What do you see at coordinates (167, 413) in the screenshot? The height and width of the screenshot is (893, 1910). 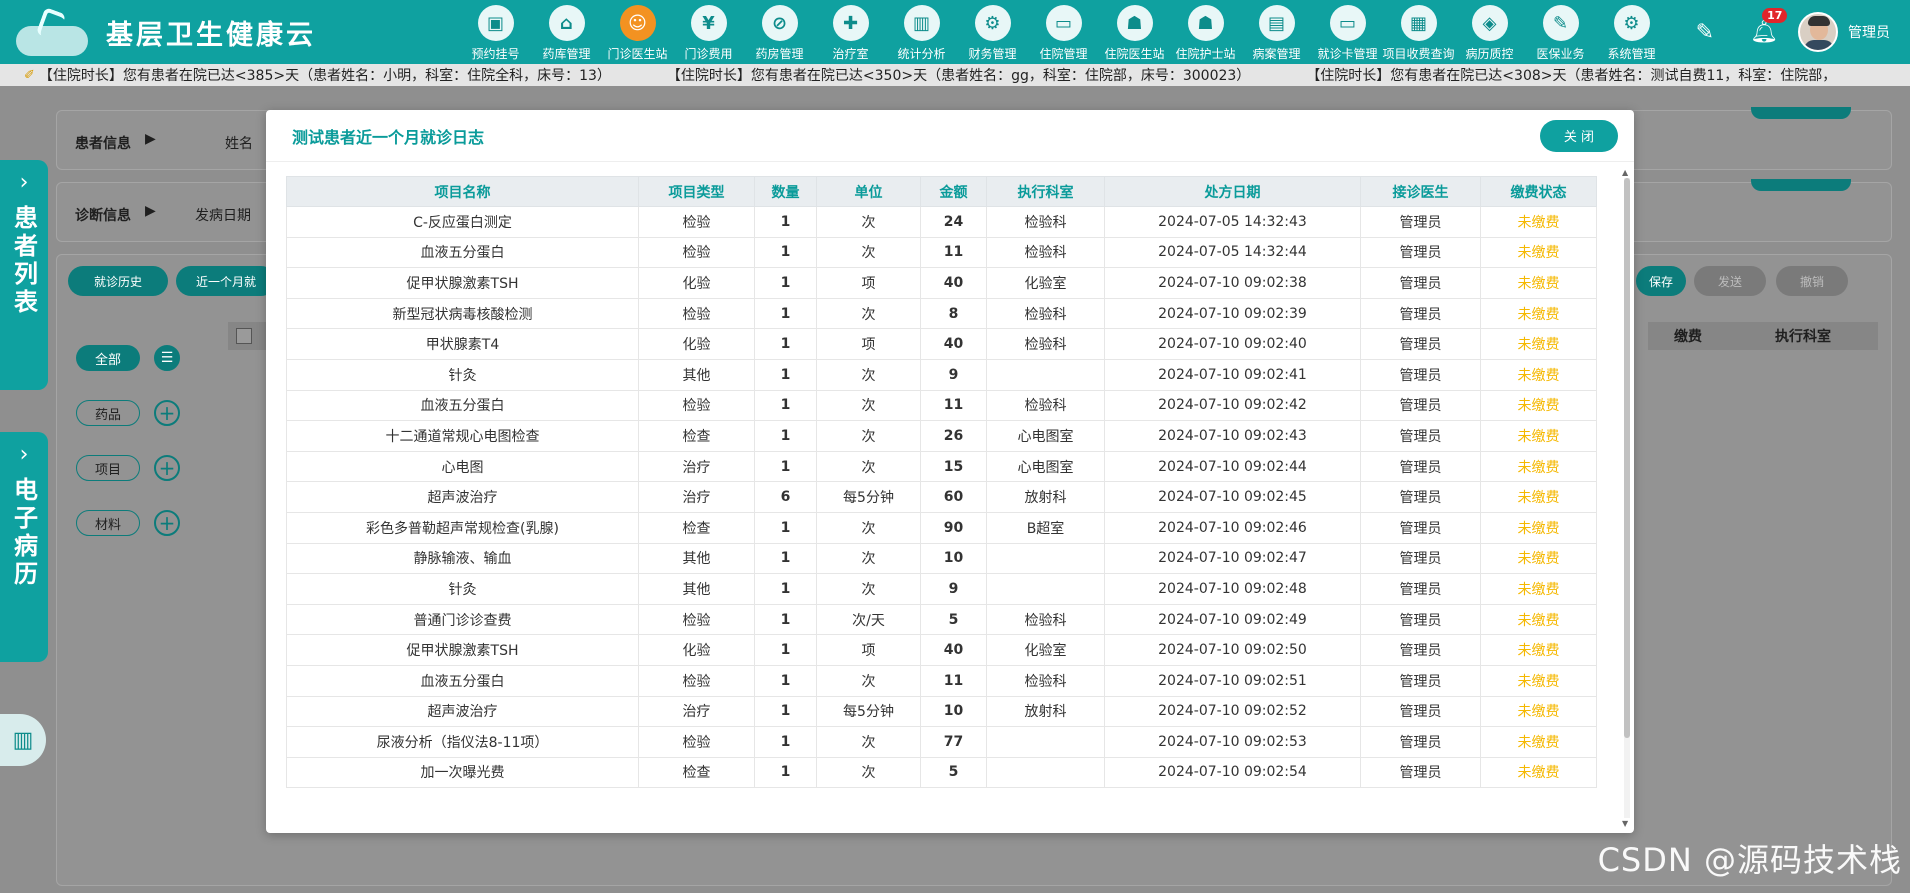 I see `add-drug-icon: +` at bounding box center [167, 413].